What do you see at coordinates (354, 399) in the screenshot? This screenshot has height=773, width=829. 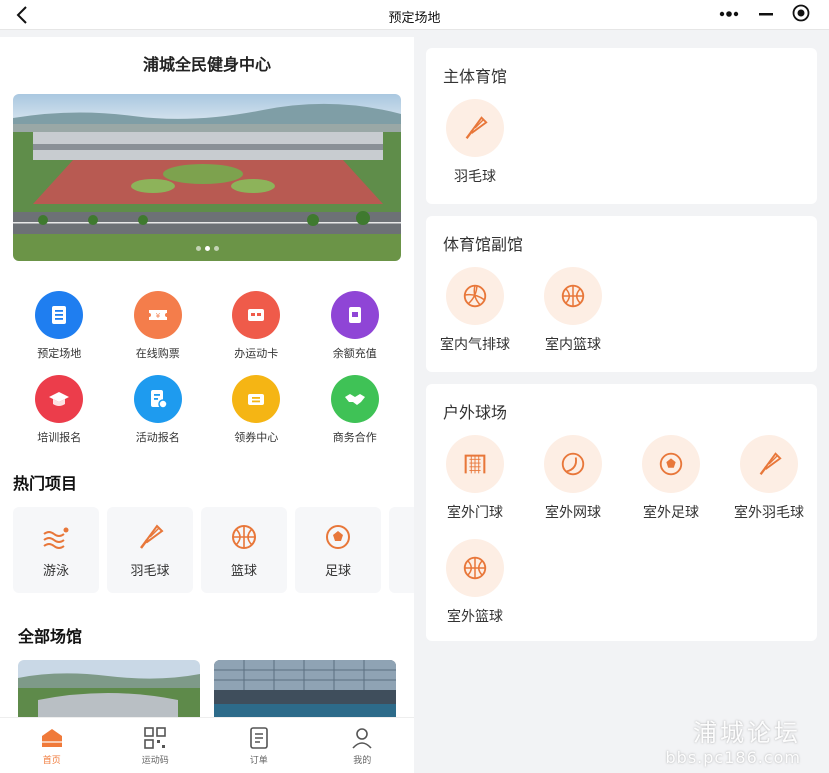 I see `handshake-icon` at bounding box center [354, 399].